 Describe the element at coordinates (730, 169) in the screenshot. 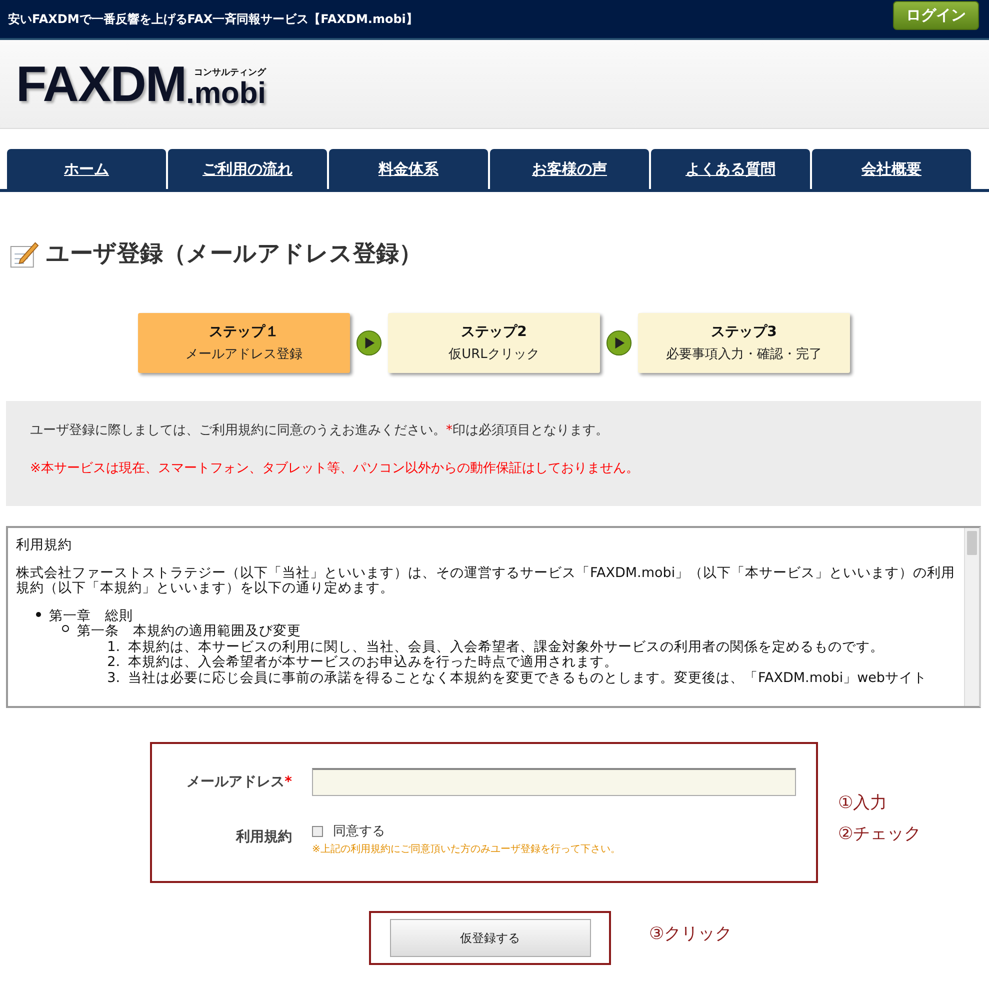

I see `nav-tab: よくある質問` at that location.